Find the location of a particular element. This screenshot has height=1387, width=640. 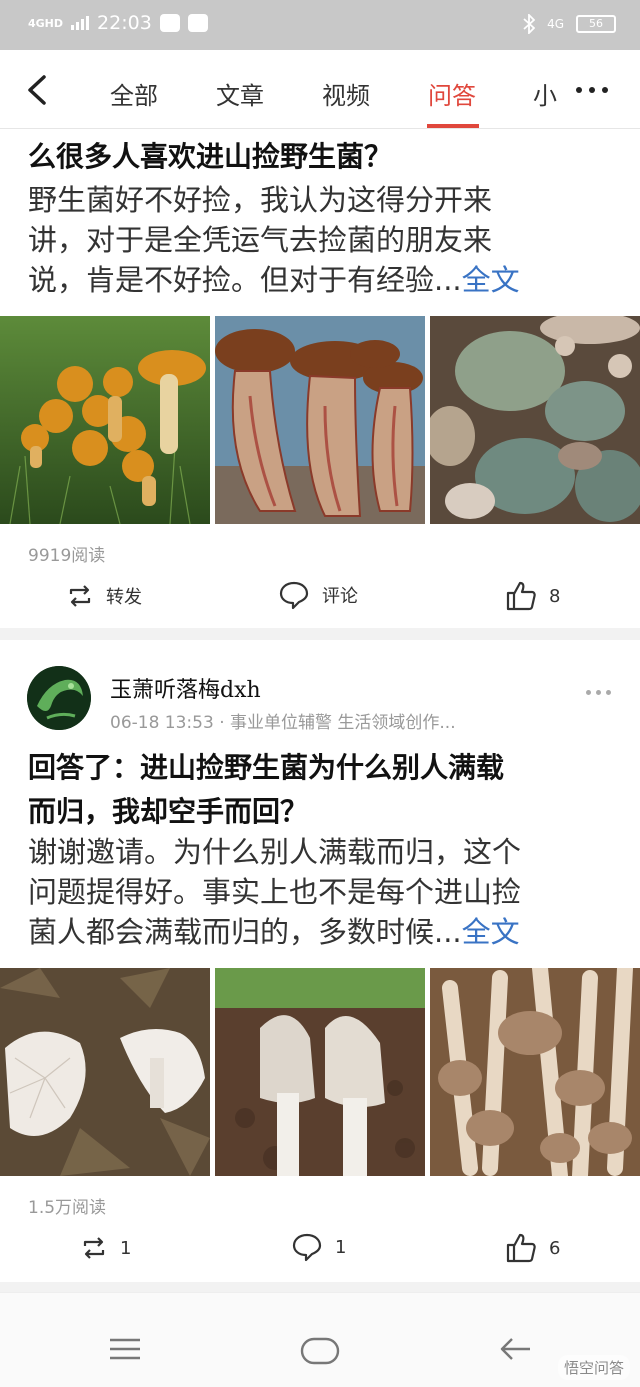

title-line: 回答了：进山捡野生菌为什么别人满载 is located at coordinates (266, 767).